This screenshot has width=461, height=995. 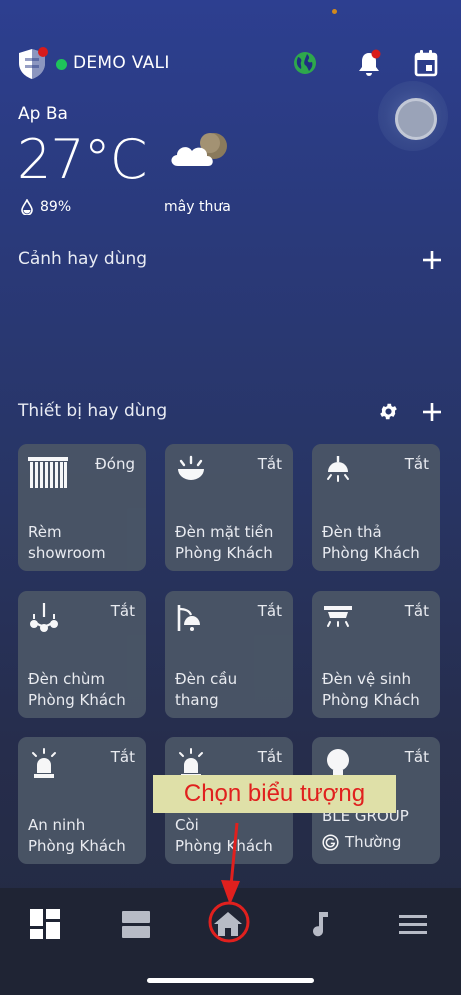 I want to click on weather-humidity: 89%, so click(x=45, y=207).